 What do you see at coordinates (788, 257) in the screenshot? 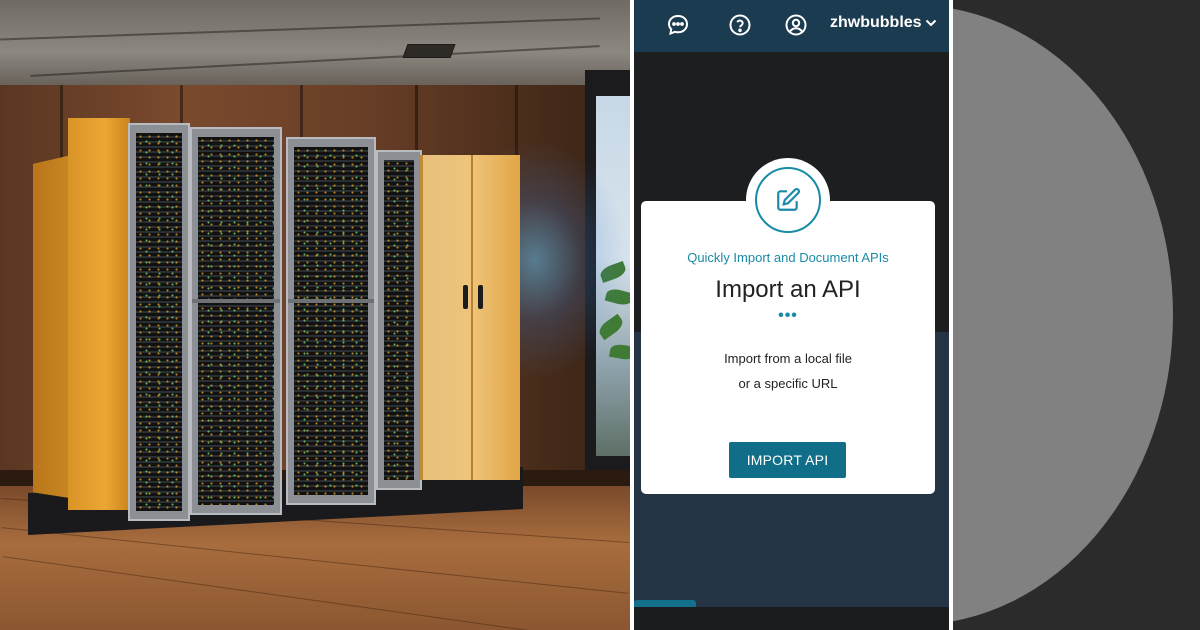
I see `card-subtitle: Quickly Import and Document APIs` at bounding box center [788, 257].